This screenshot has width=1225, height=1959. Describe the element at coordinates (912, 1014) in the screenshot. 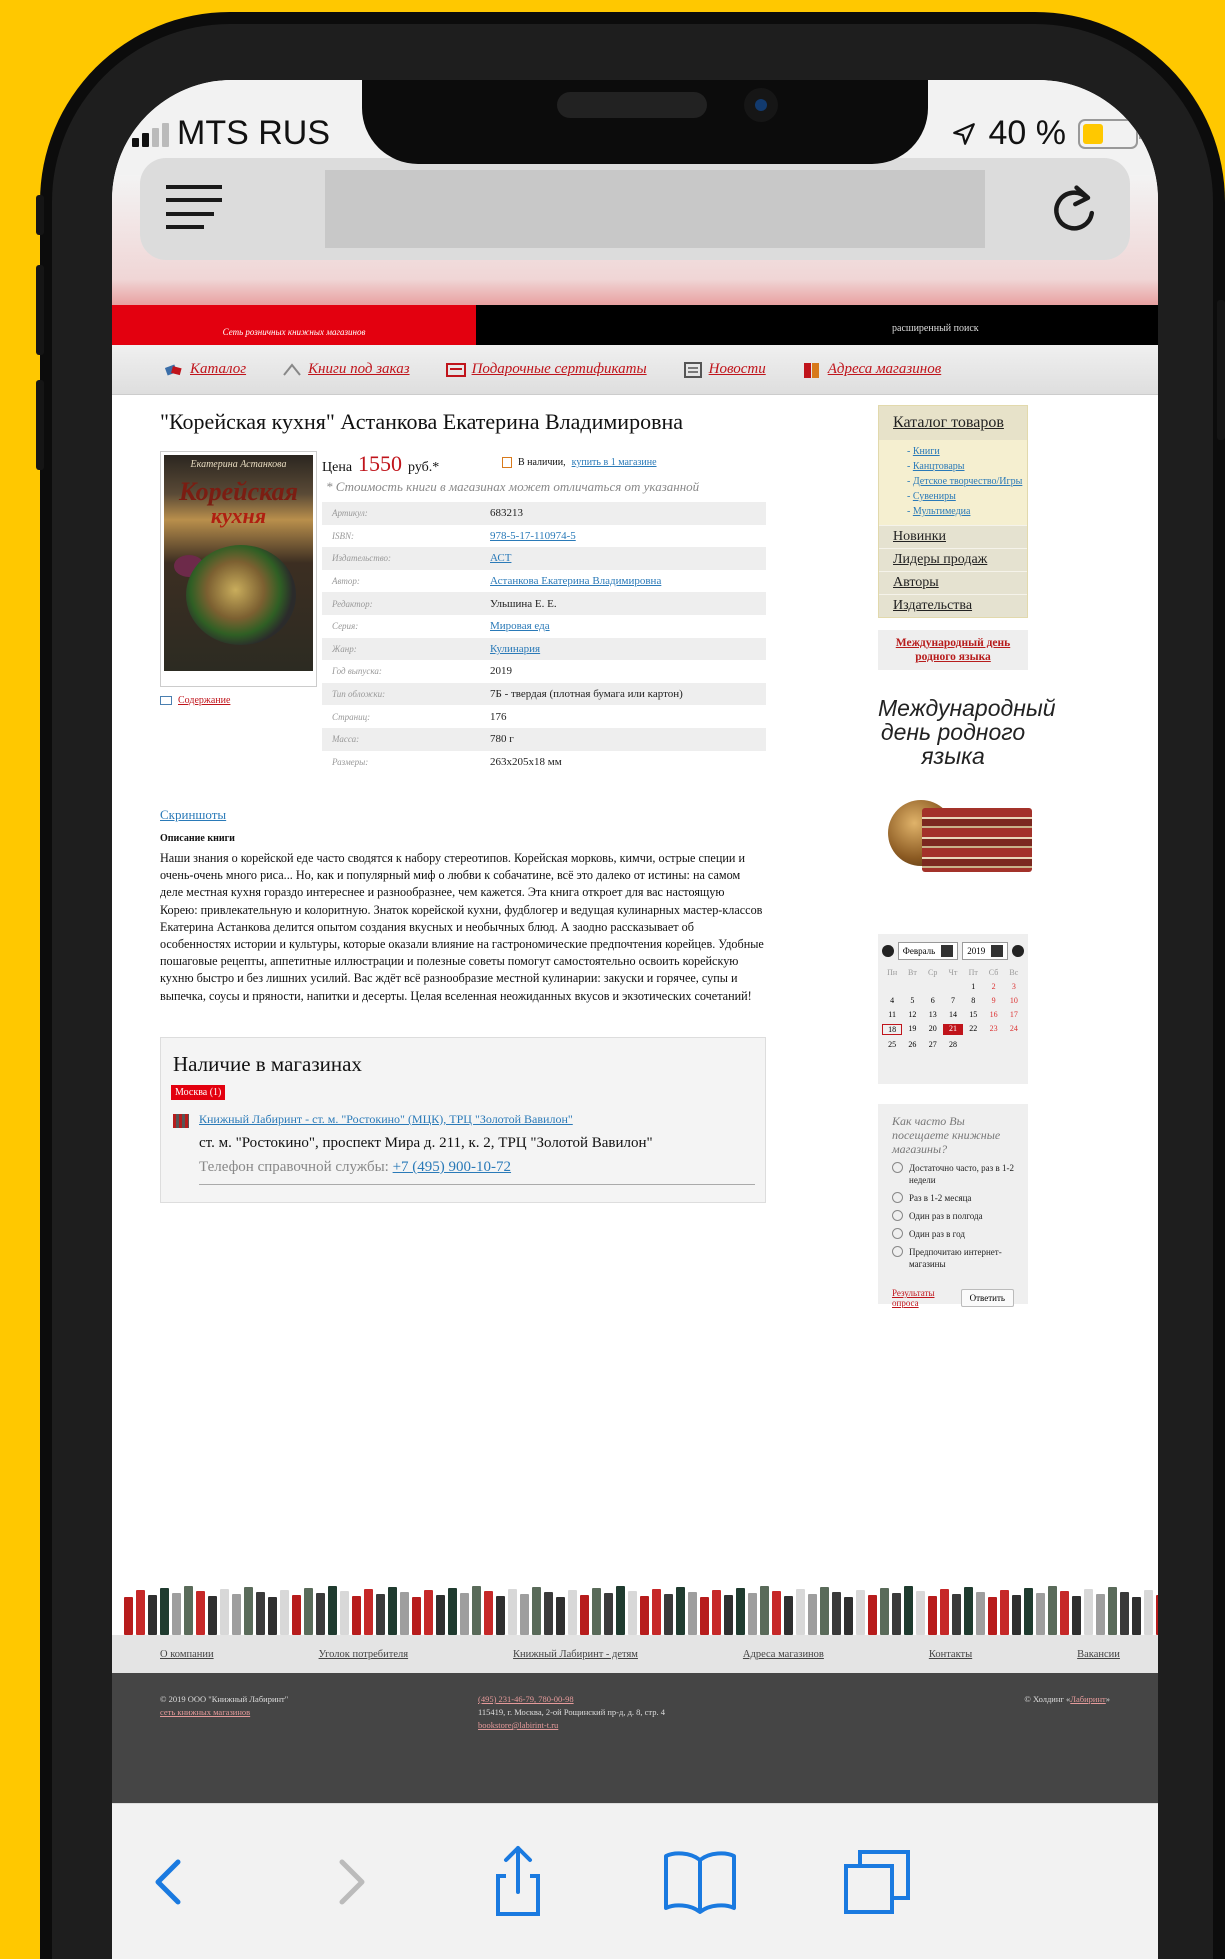

I see `calendar-day: 12` at that location.